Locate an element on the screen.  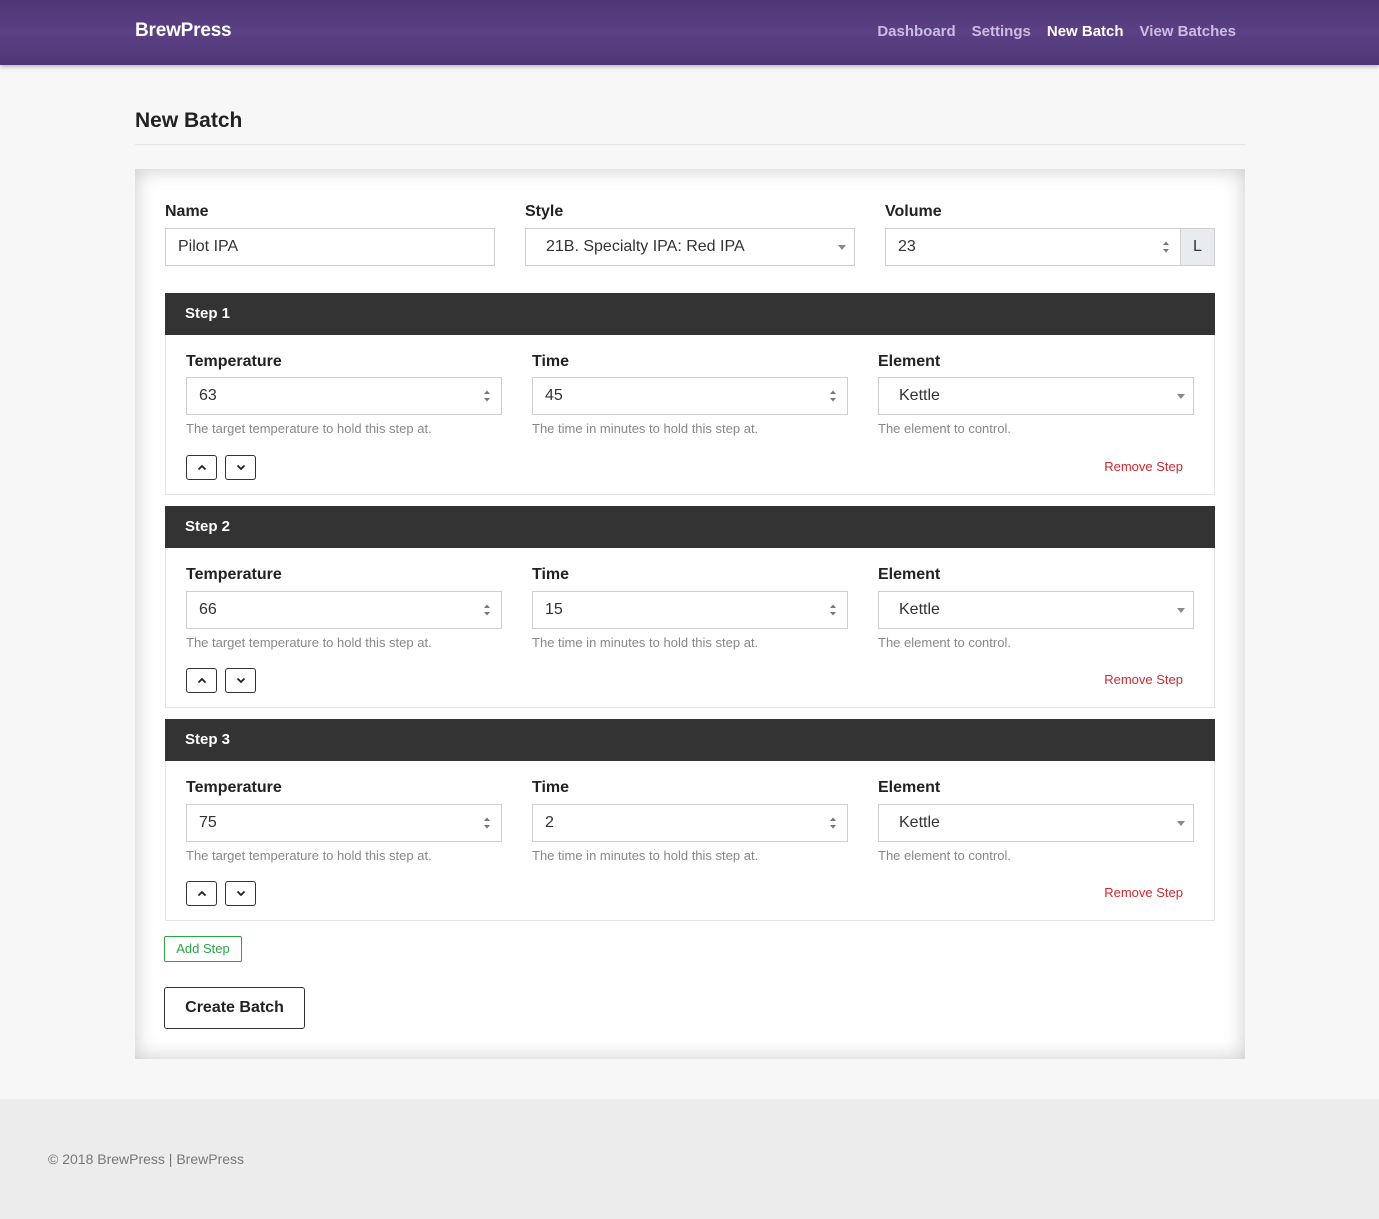
time-value: 15 is located at coordinates (554, 609).